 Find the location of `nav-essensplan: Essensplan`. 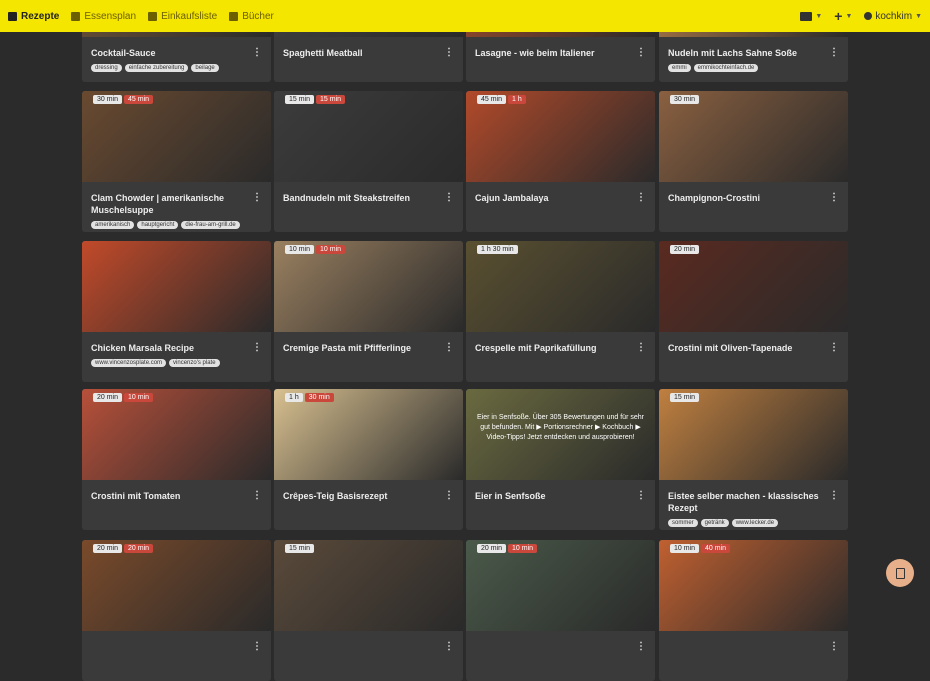

nav-essensplan: Essensplan is located at coordinates (103, 16).